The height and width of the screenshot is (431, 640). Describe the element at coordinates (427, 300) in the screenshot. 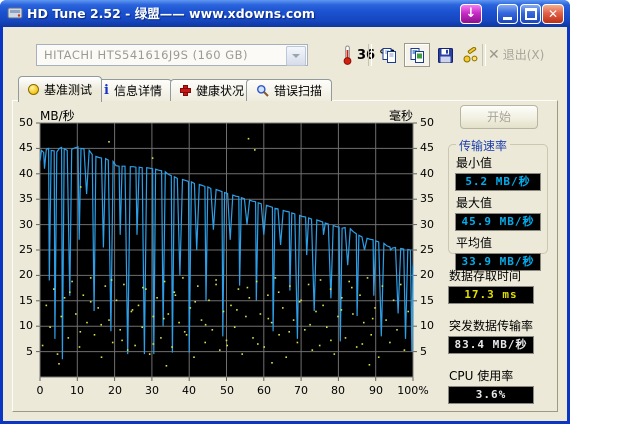

I see `y-axis-right-tick: 15` at that location.